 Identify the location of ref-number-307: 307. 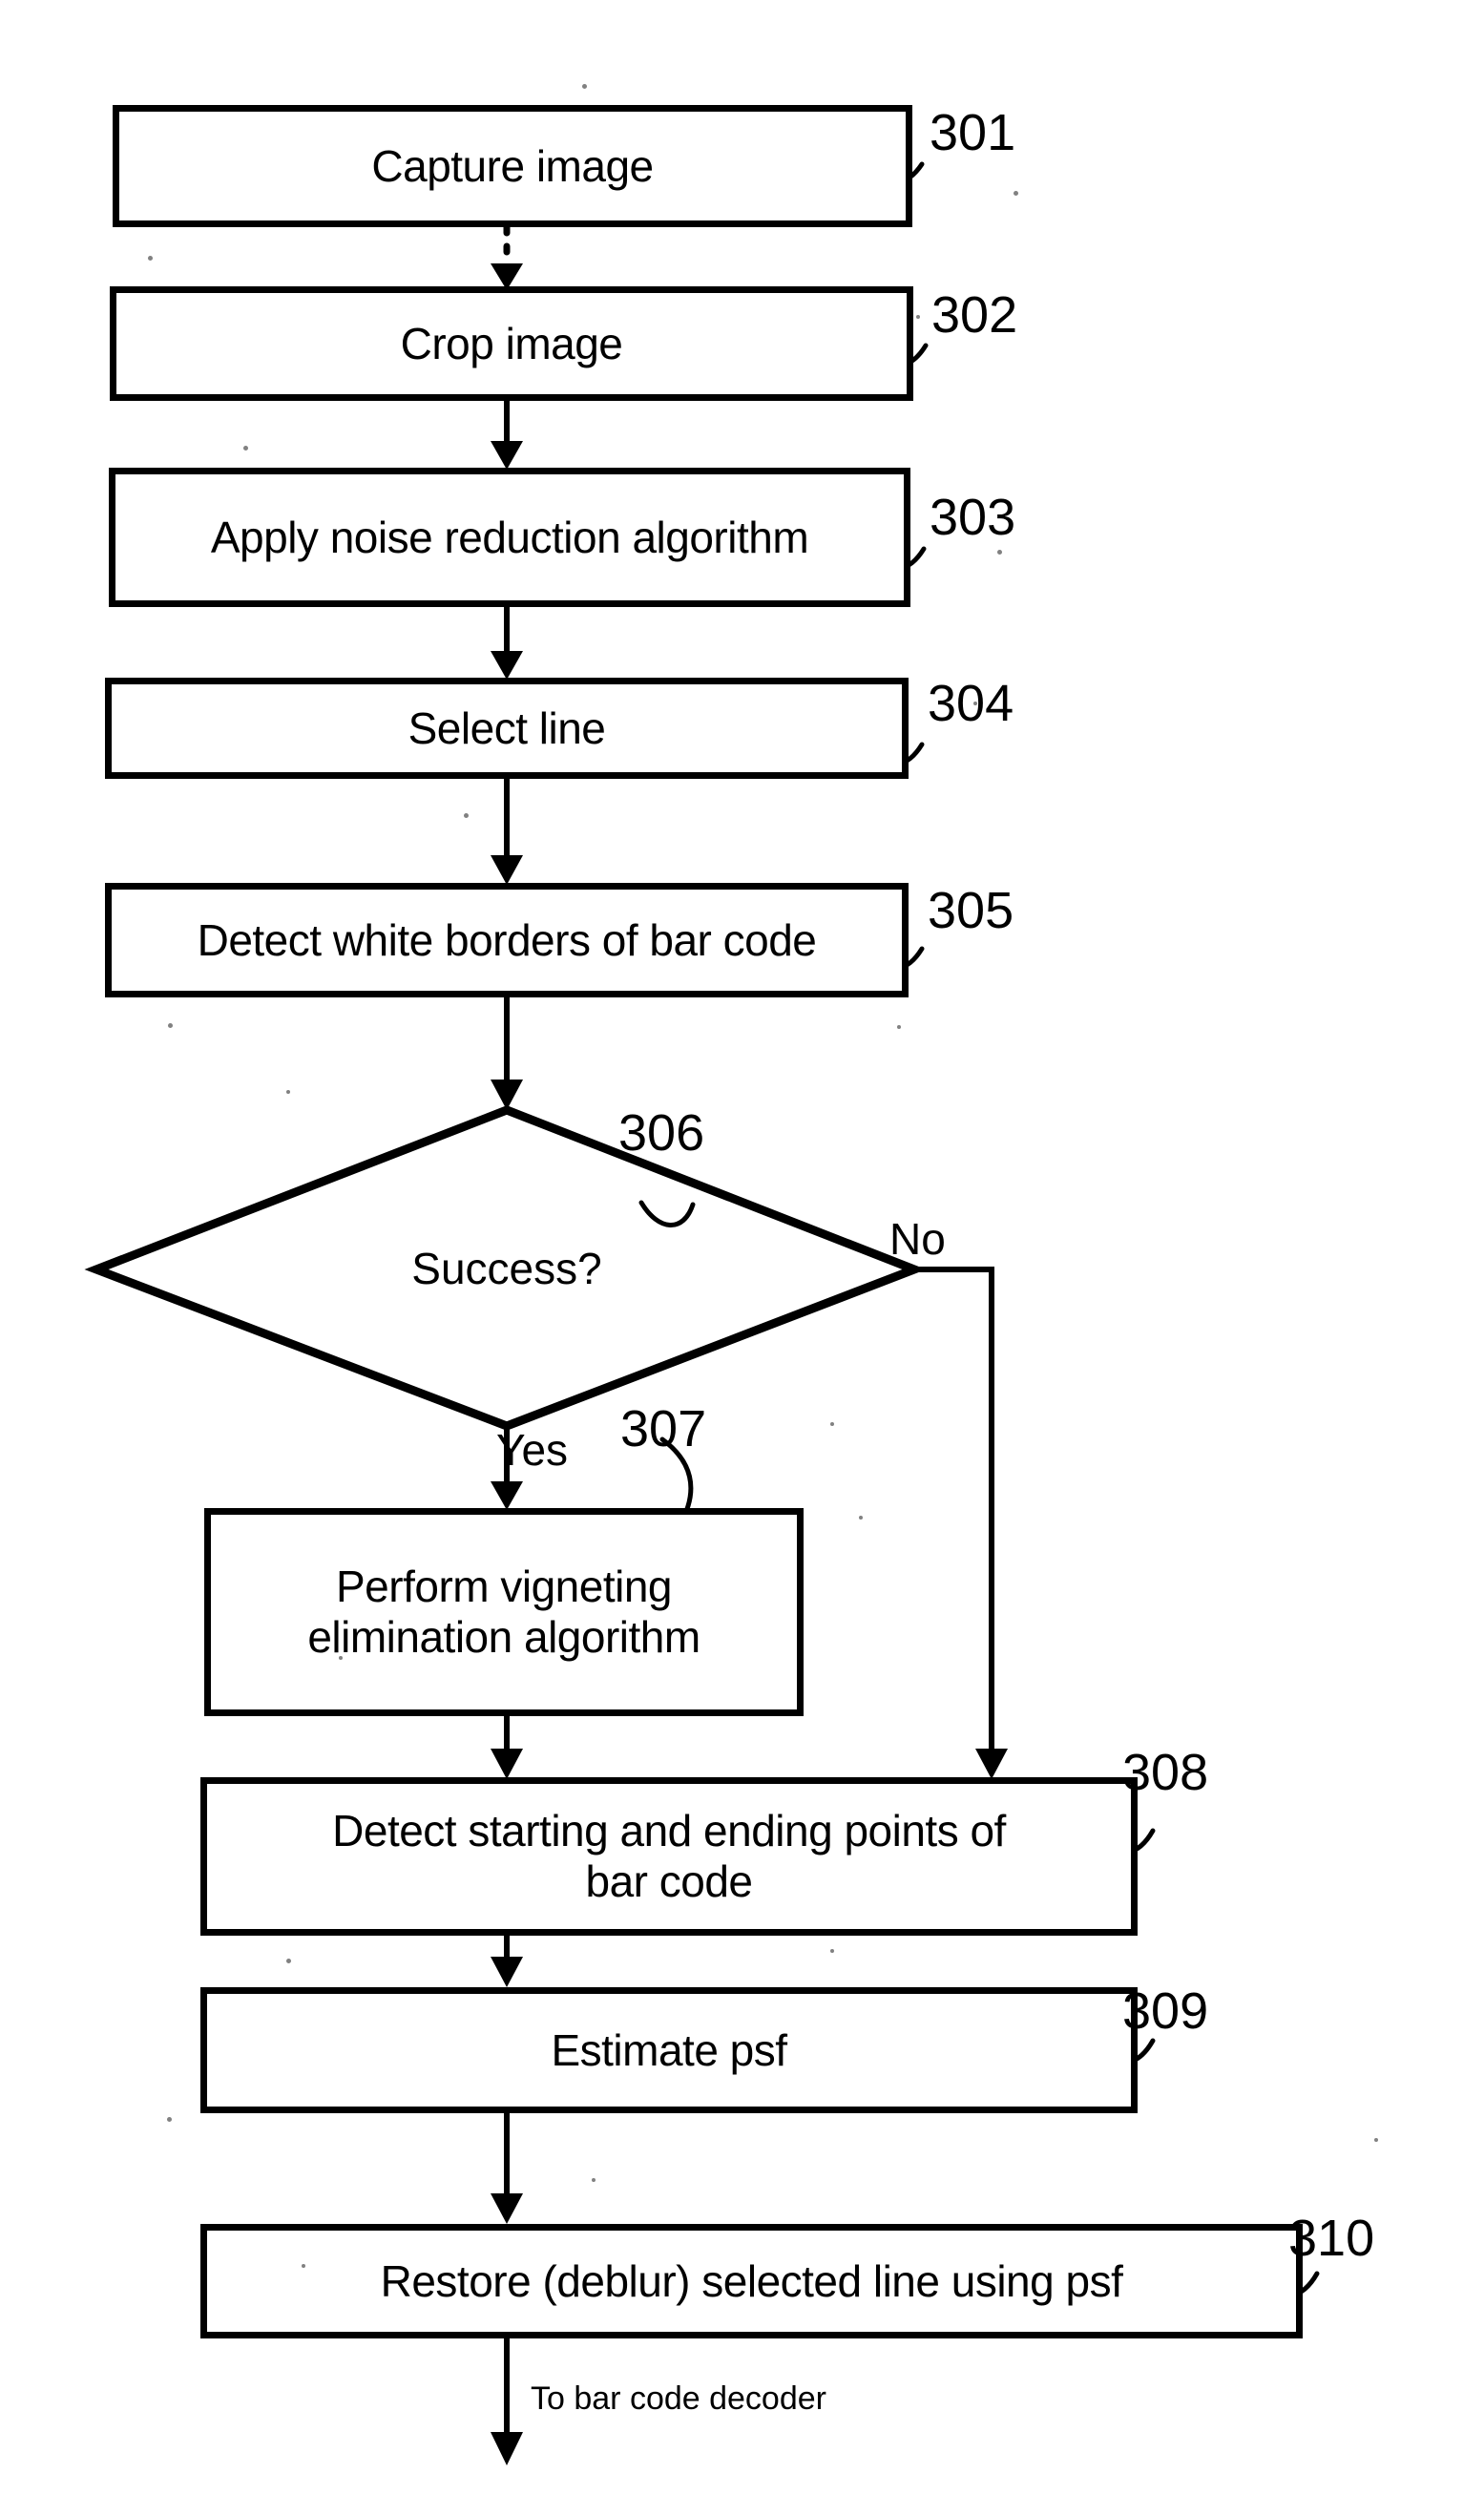
(663, 1428).